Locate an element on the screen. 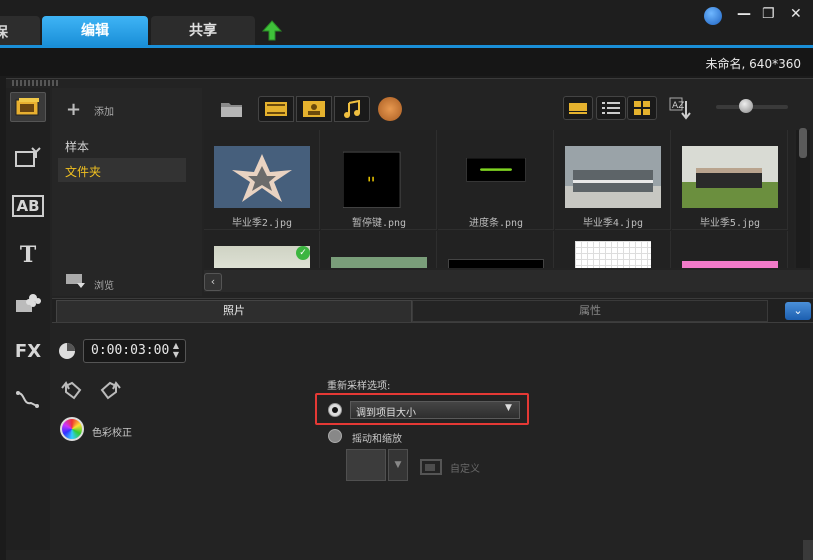 This screenshot has width=813, height=560. pan-zoom-preset-dropdown: ▼ is located at coordinates (398, 465).